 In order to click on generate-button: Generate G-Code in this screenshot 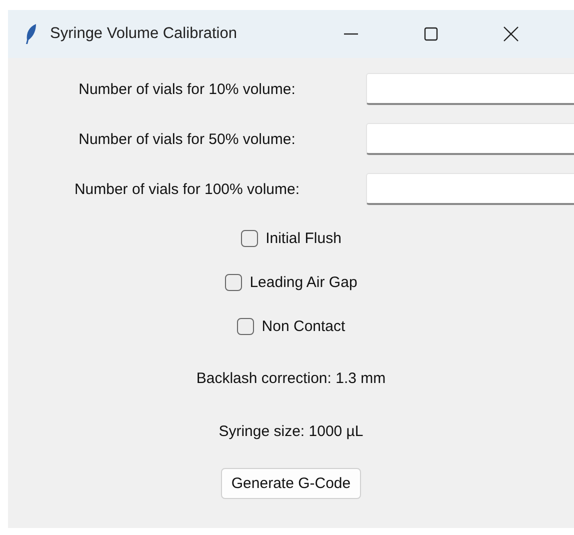, I will do `click(291, 483)`.